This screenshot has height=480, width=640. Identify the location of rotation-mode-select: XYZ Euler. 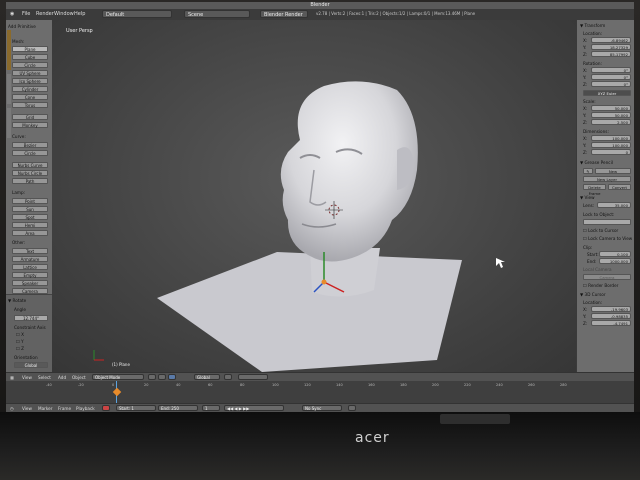
(607, 93).